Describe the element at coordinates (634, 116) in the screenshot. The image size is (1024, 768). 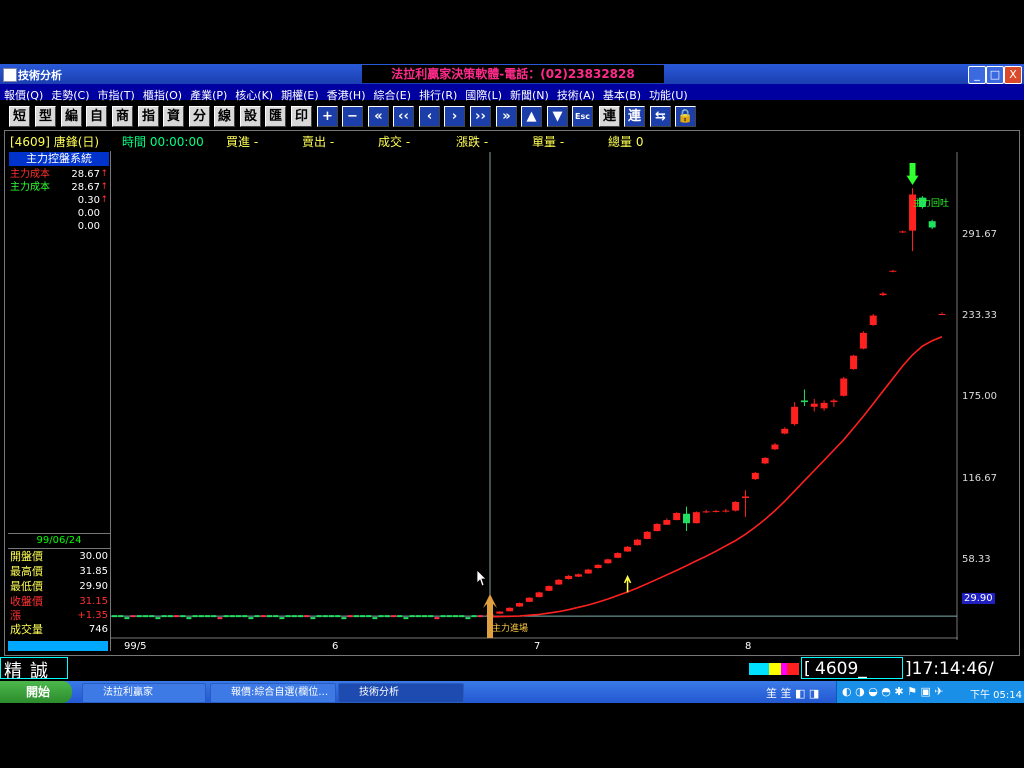
I see `link-button-2: 連` at that location.